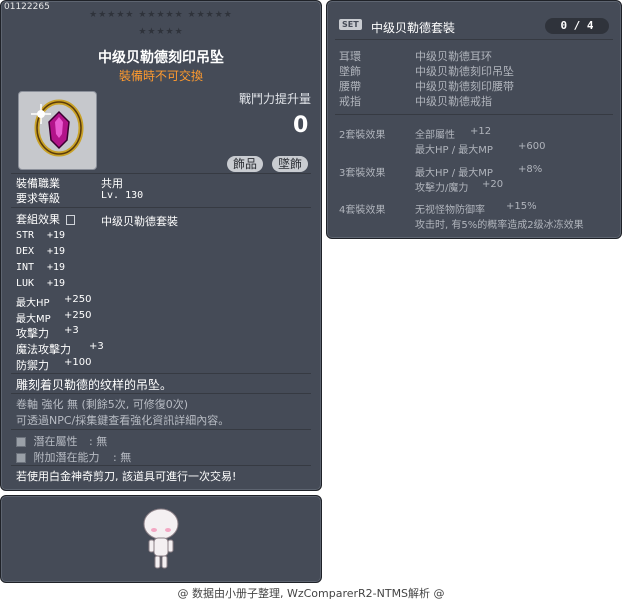 The image size is (622, 601). Describe the element at coordinates (413, 28) in the screenshot. I see `set-title: 中级贝勒德套裝` at that location.